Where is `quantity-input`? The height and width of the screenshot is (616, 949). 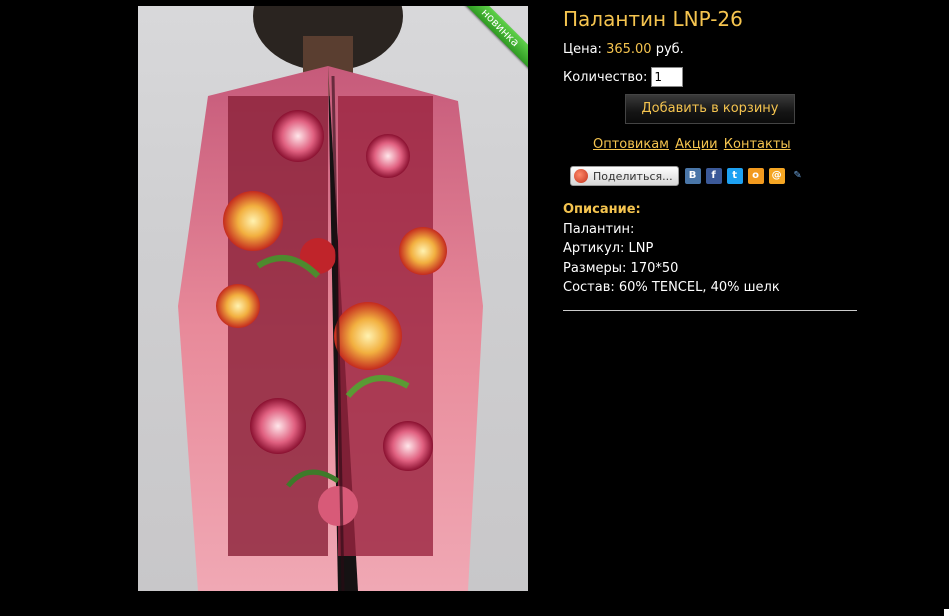 quantity-input is located at coordinates (667, 77).